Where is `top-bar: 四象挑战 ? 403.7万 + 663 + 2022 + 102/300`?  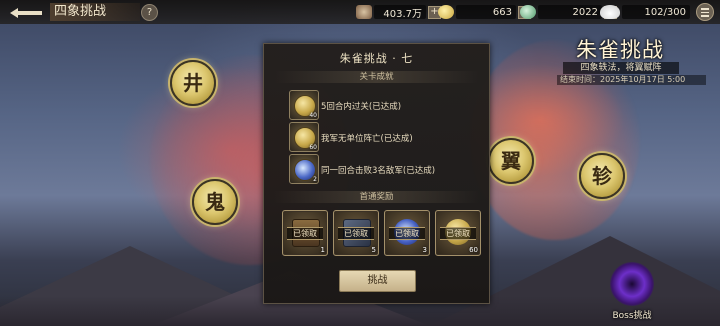
top-bar: 四象挑战 ? 403.7万 + 663 + 2022 + 102/300 is located at coordinates (360, 12).